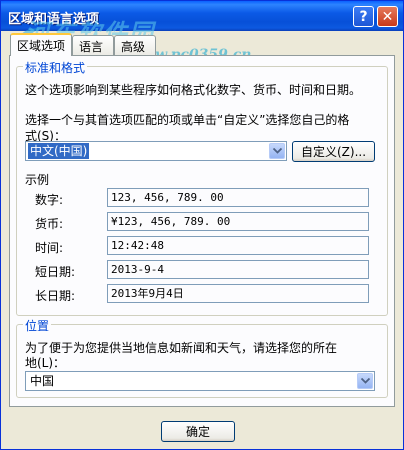 This screenshot has width=404, height=450. Describe the element at coordinates (93, 45) in the screenshot. I see `tab-languages: 语言` at that location.